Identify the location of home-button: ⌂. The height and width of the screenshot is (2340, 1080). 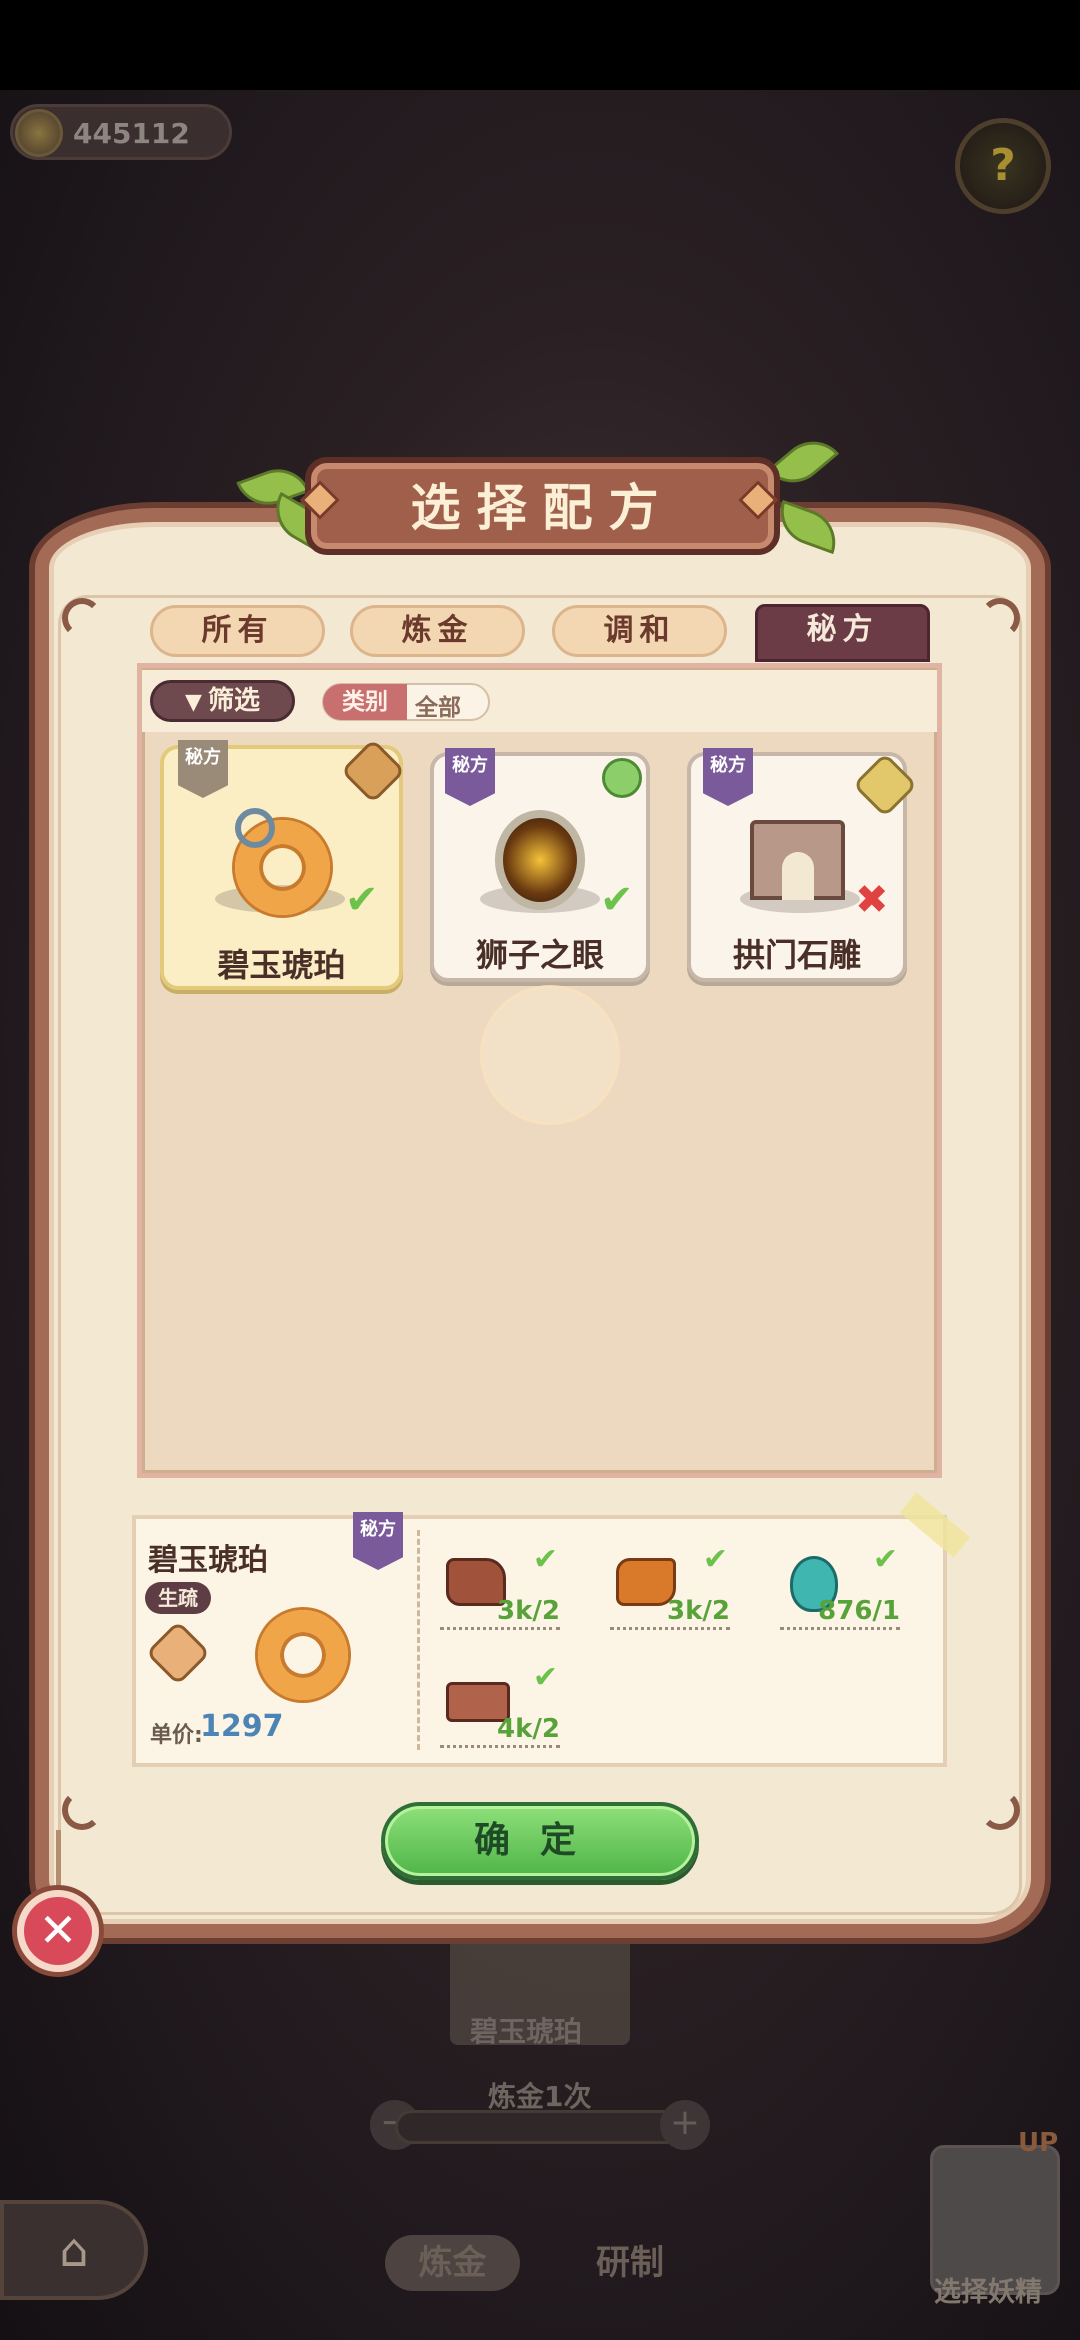
(74, 2250).